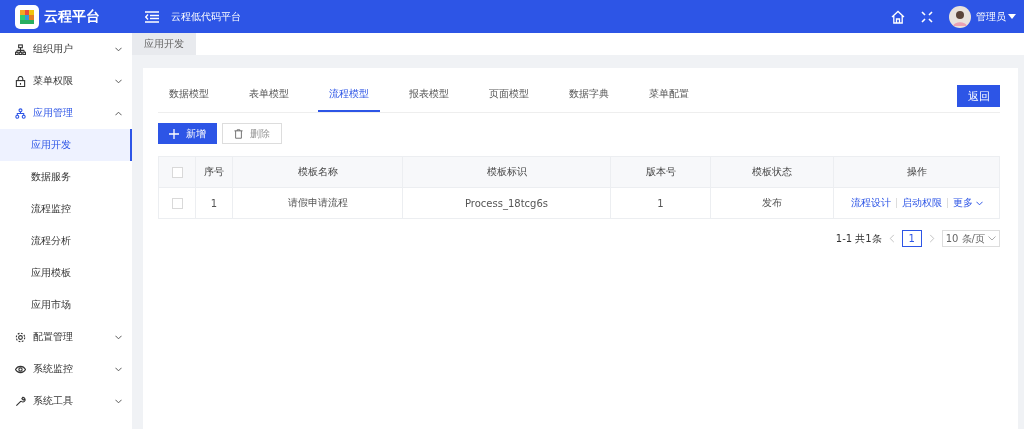  What do you see at coordinates (772, 203) in the screenshot?
I see `table-cell: 发布` at bounding box center [772, 203].